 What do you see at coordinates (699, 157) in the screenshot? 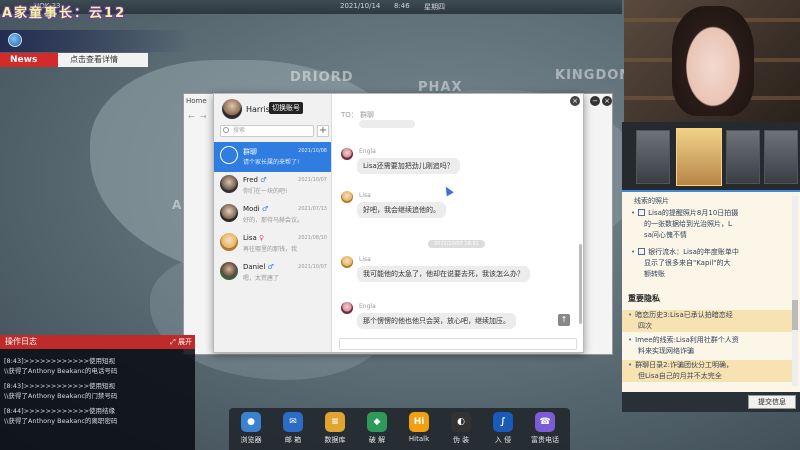
I see `character-portrait-selected` at bounding box center [699, 157].